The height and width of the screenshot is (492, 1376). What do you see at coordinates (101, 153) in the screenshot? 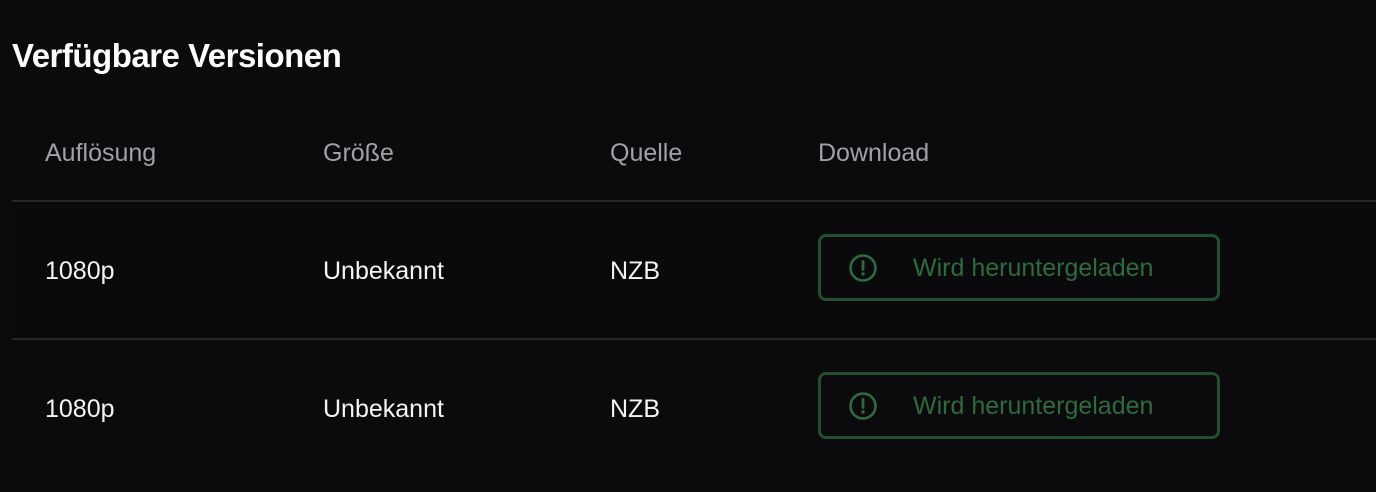
I see `column-header-resolution: Auflösung` at bounding box center [101, 153].